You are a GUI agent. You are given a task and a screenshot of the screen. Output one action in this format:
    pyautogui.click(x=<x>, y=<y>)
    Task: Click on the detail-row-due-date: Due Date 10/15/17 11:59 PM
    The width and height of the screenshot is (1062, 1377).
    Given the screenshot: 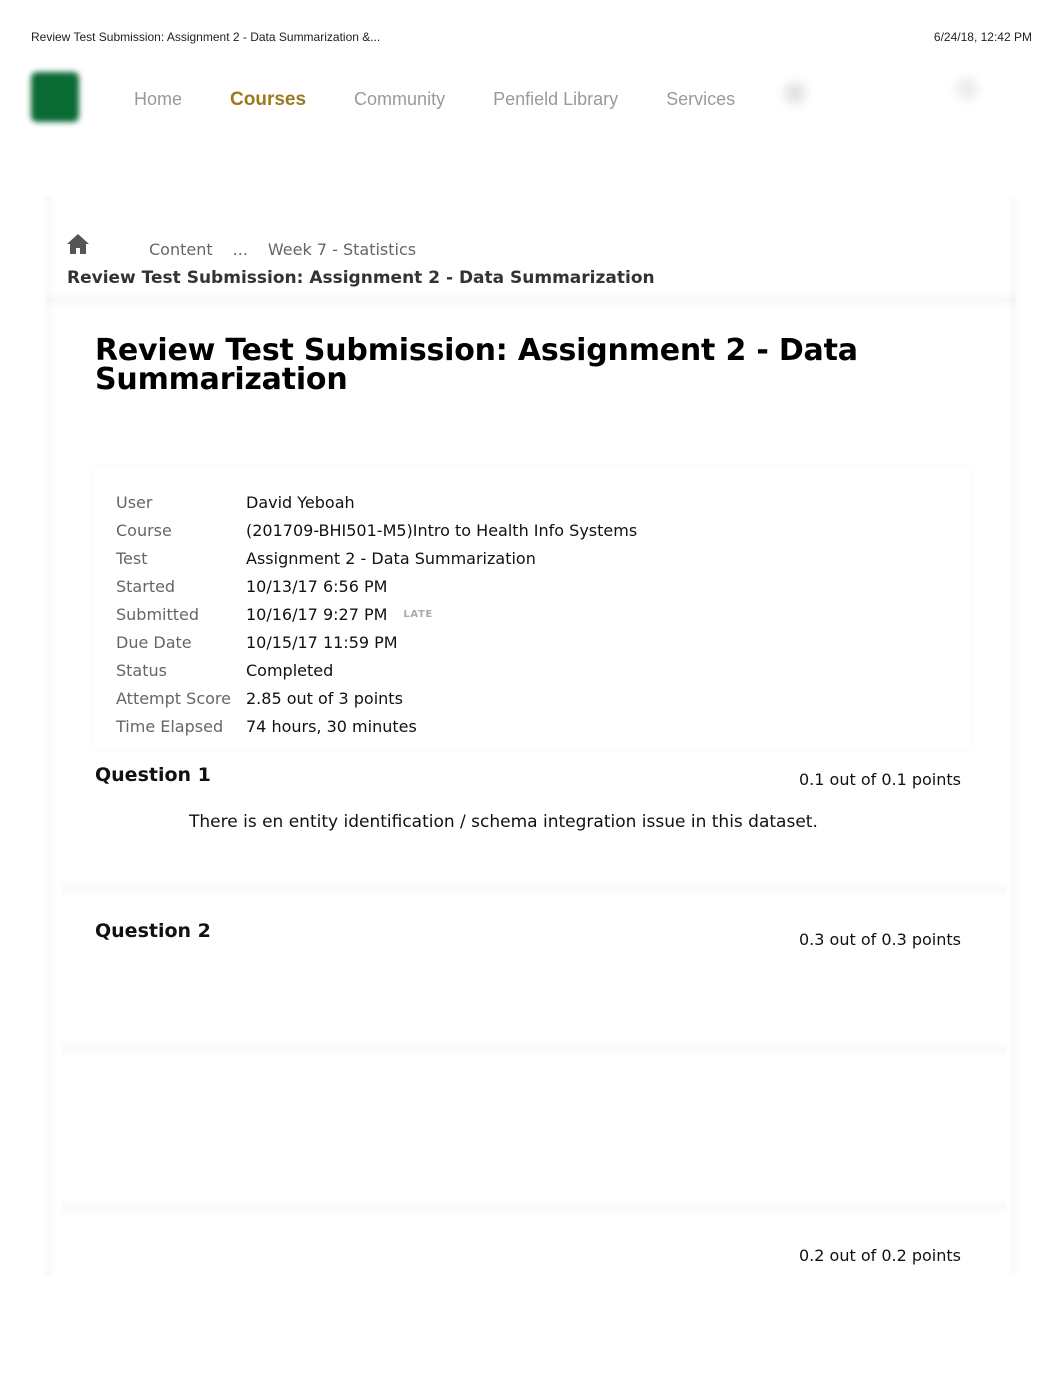 What is the action you would take?
    pyautogui.click(x=376, y=642)
    